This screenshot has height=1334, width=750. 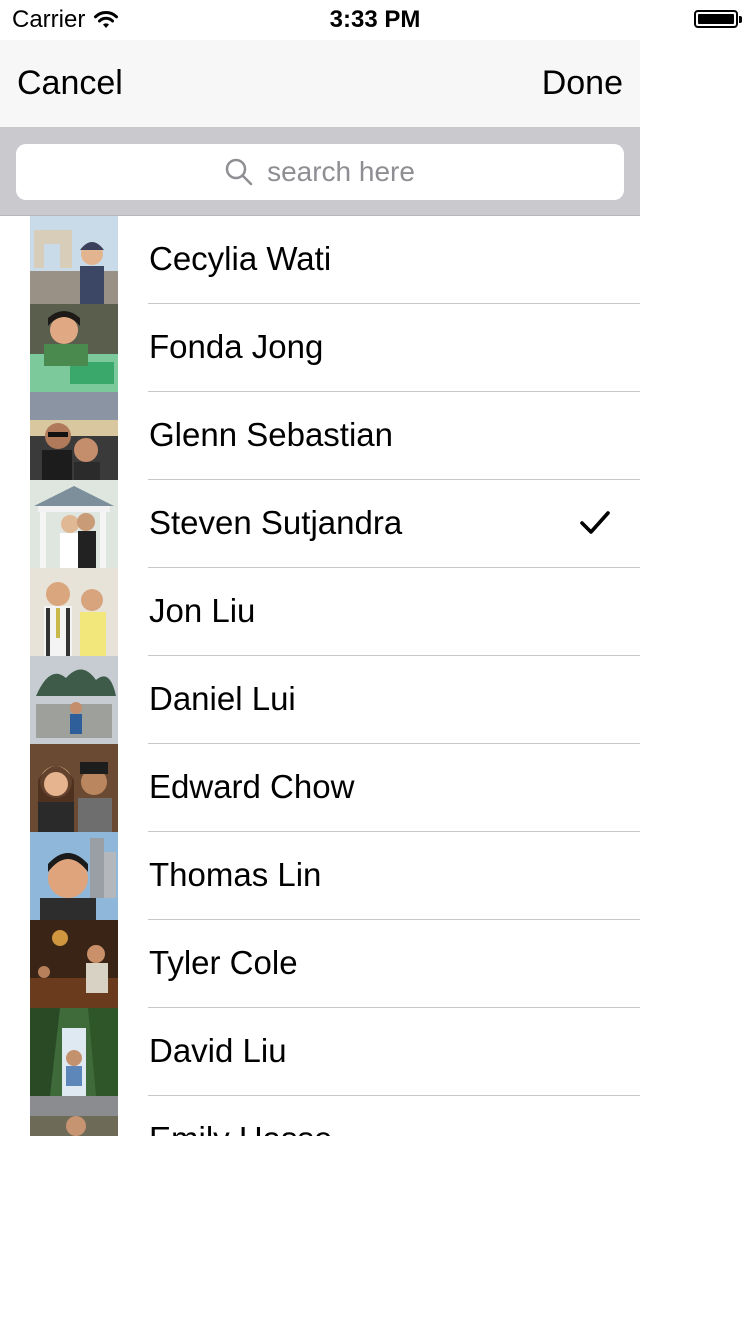 I want to click on search-icon, so click(x=239, y=172).